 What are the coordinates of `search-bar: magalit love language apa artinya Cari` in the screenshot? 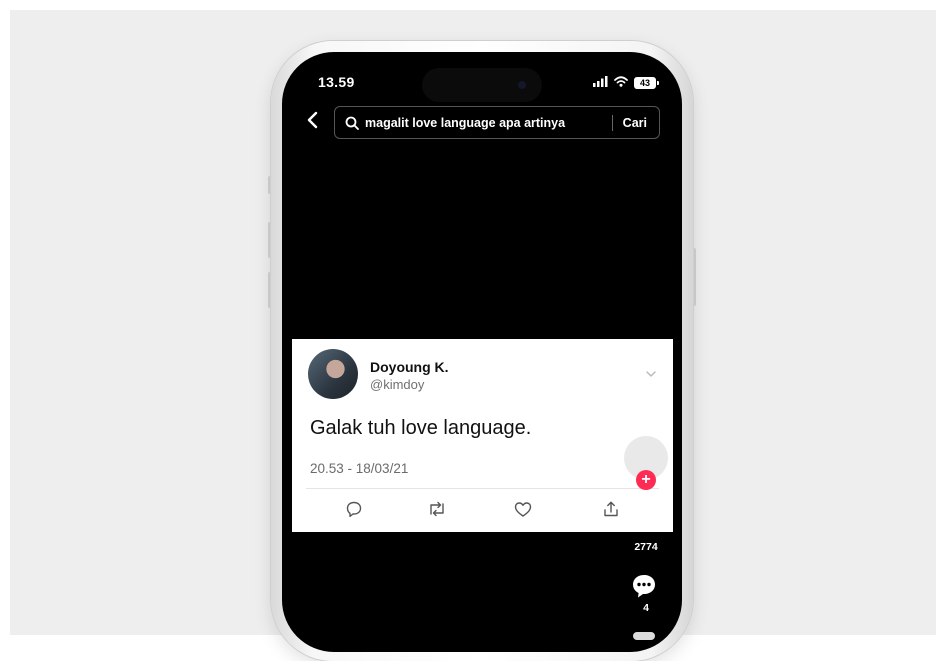 It's located at (497, 122).